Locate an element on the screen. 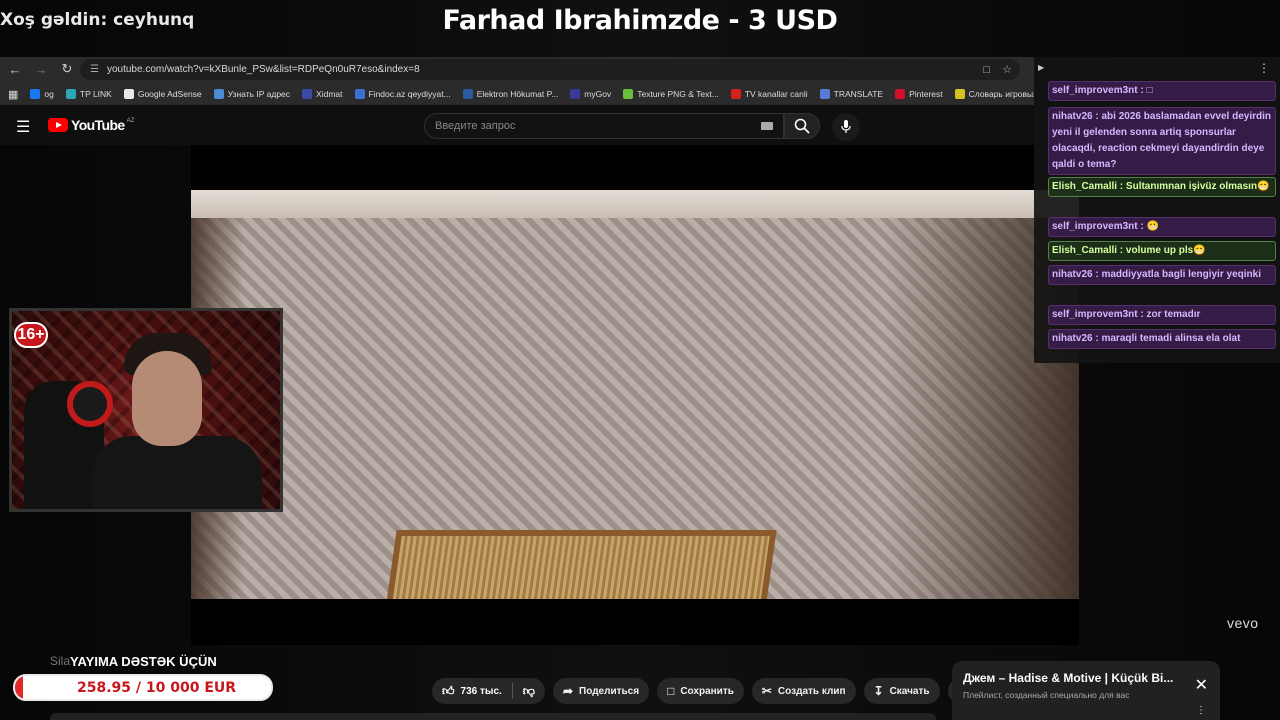 Image resolution: width=1280 pixels, height=720 pixels. chat-text: maraqli temadi alinsa ela olat is located at coordinates (1171, 338).